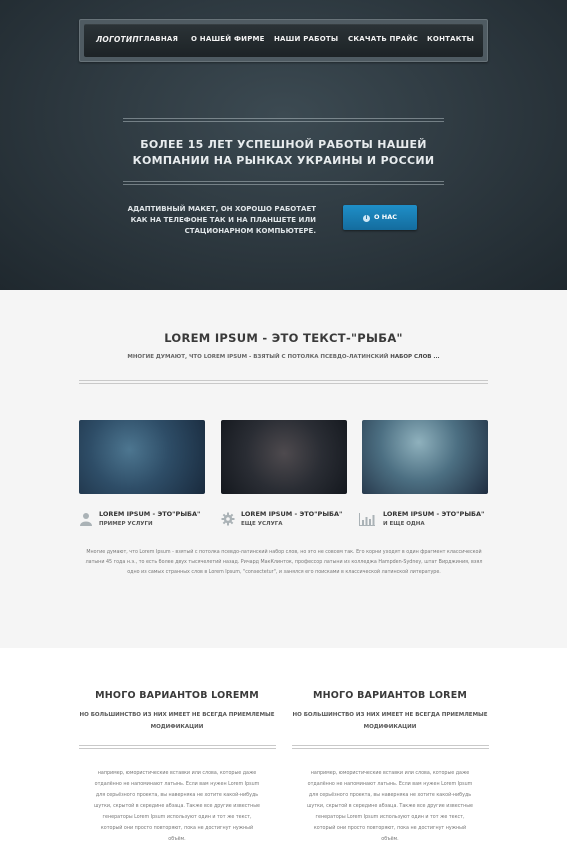 The height and width of the screenshot is (850, 567). I want to click on about-button-label: О НАС, so click(385, 217).